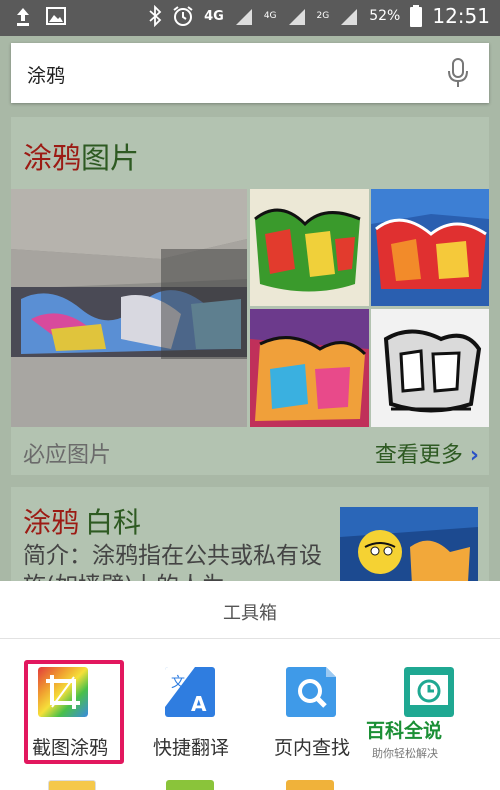 Image resolution: width=500 pixels, height=790 pixels. What do you see at coordinates (46, 74) in the screenshot?
I see `search-input: 涂鸦` at bounding box center [46, 74].